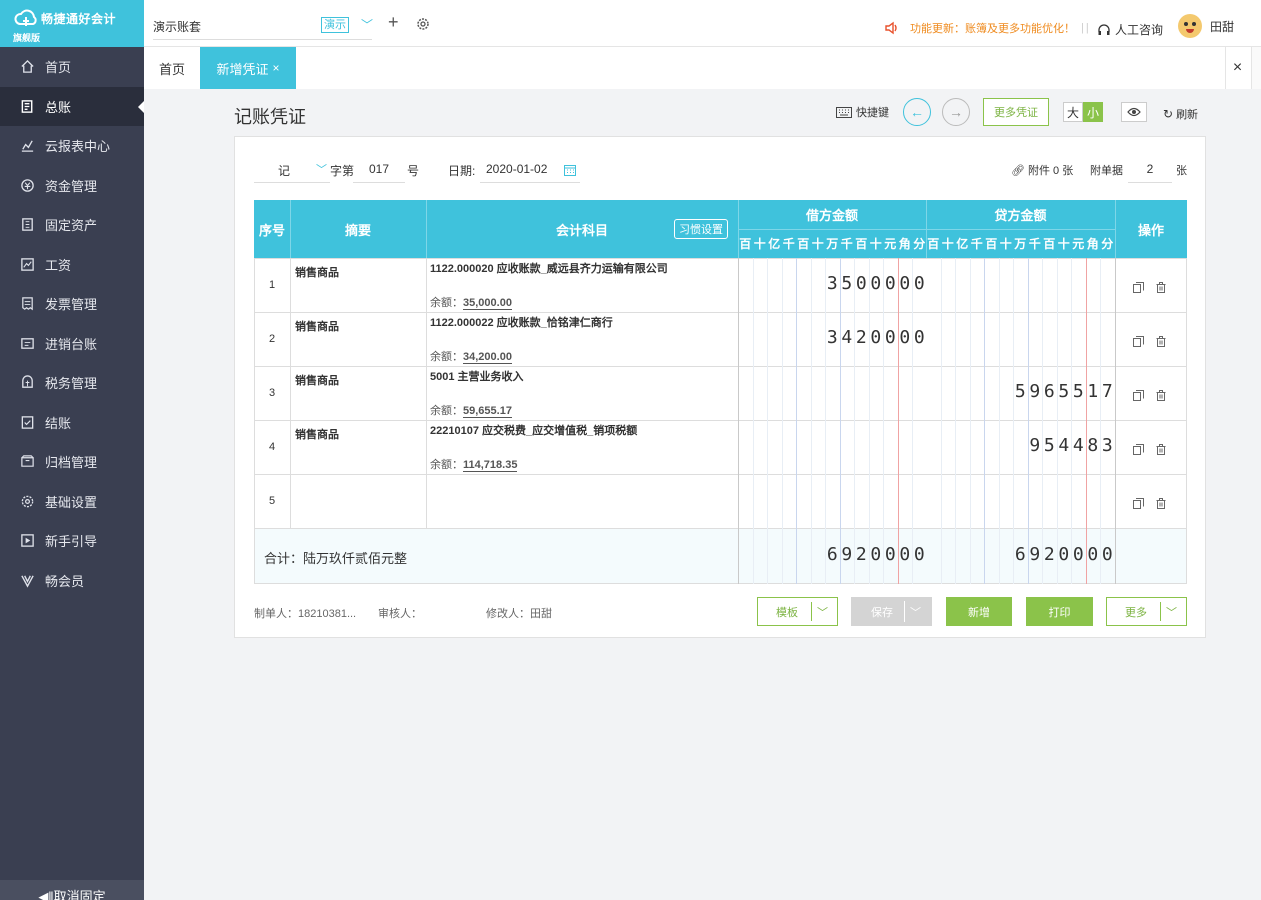  Describe the element at coordinates (72, 224) in the screenshot. I see `sidebar-item-4: 固定资产` at that location.